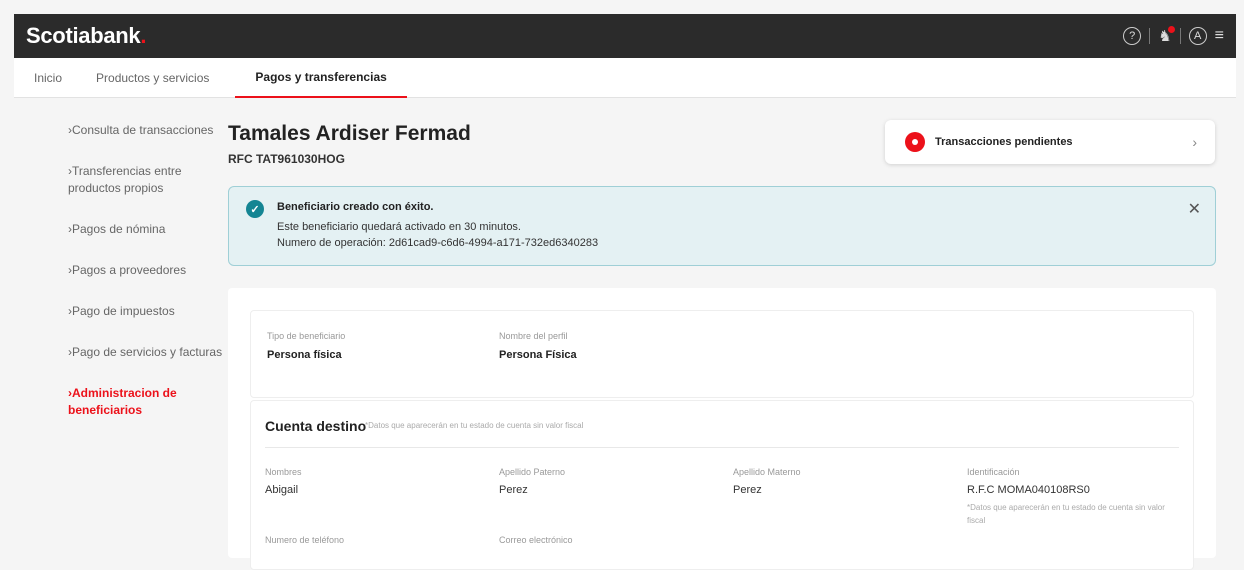 This screenshot has width=1244, height=570. I want to click on pending-transactions-card: Transacciones pendientes ›, so click(1050, 142).